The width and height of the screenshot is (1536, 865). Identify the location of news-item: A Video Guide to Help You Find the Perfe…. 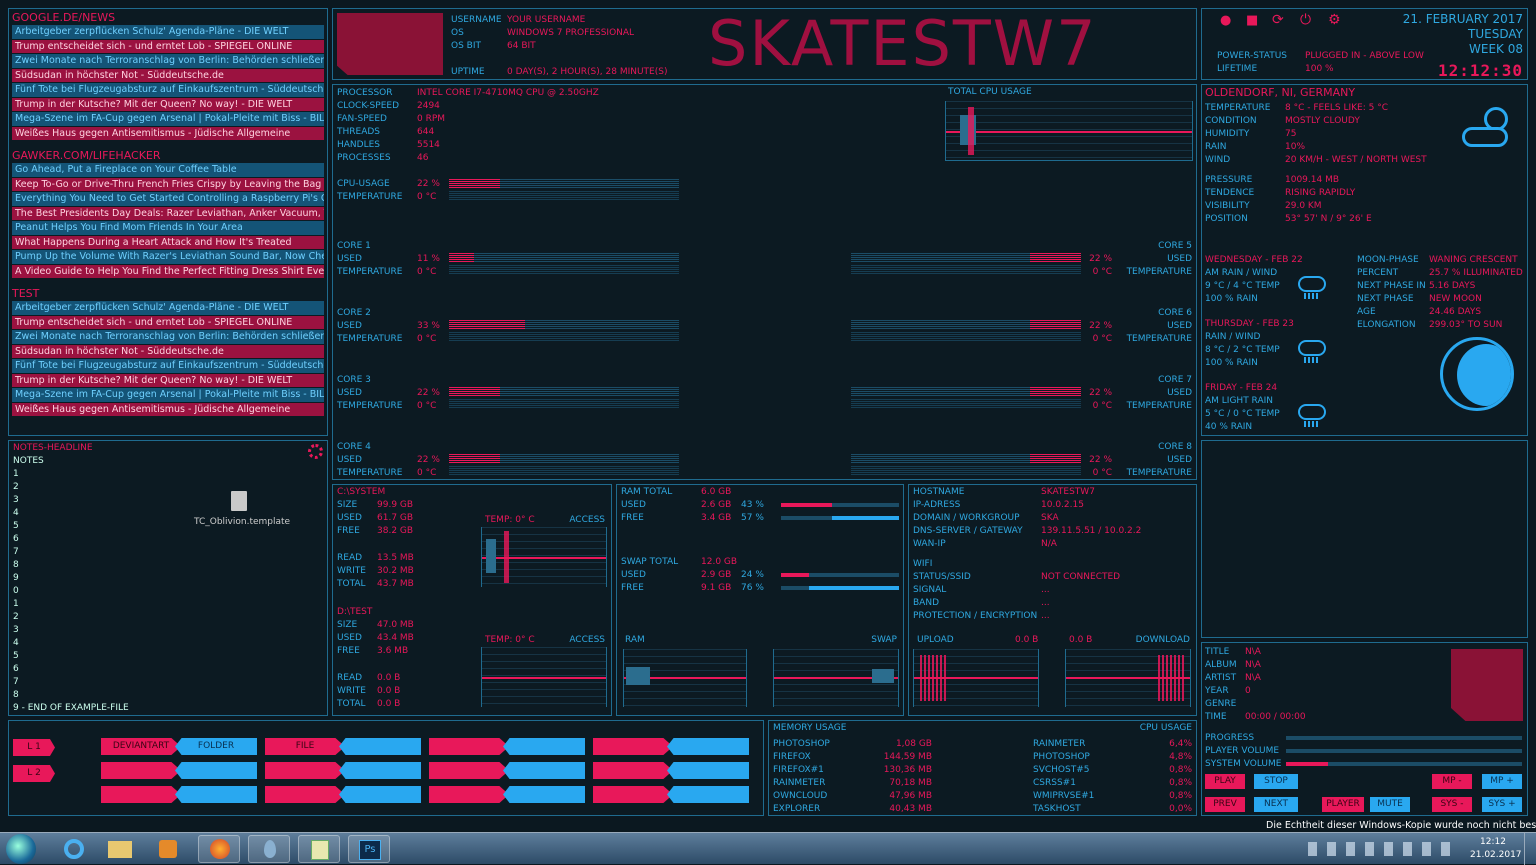
(168, 271).